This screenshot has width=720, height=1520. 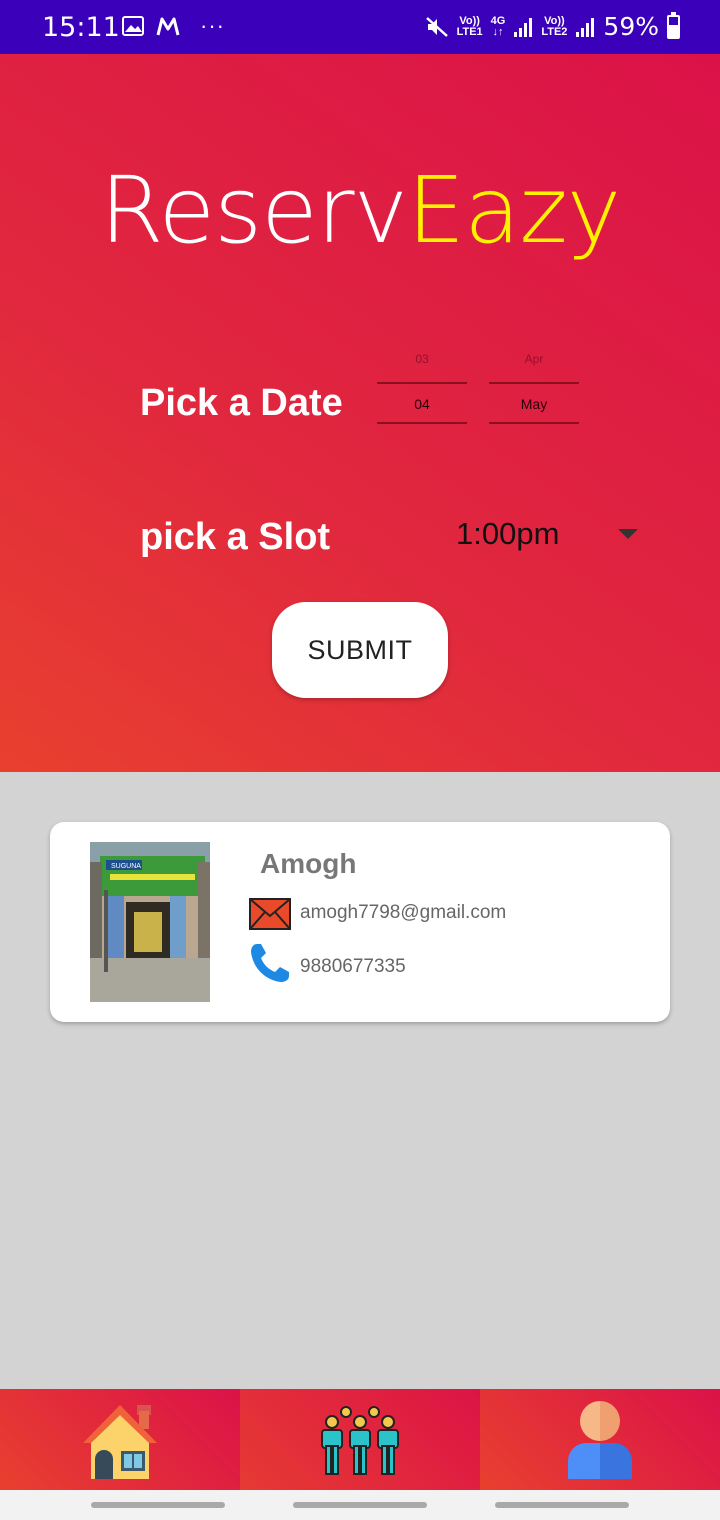 I want to click on sim1-indicator: Vo)) LTE1, so click(x=469, y=26).